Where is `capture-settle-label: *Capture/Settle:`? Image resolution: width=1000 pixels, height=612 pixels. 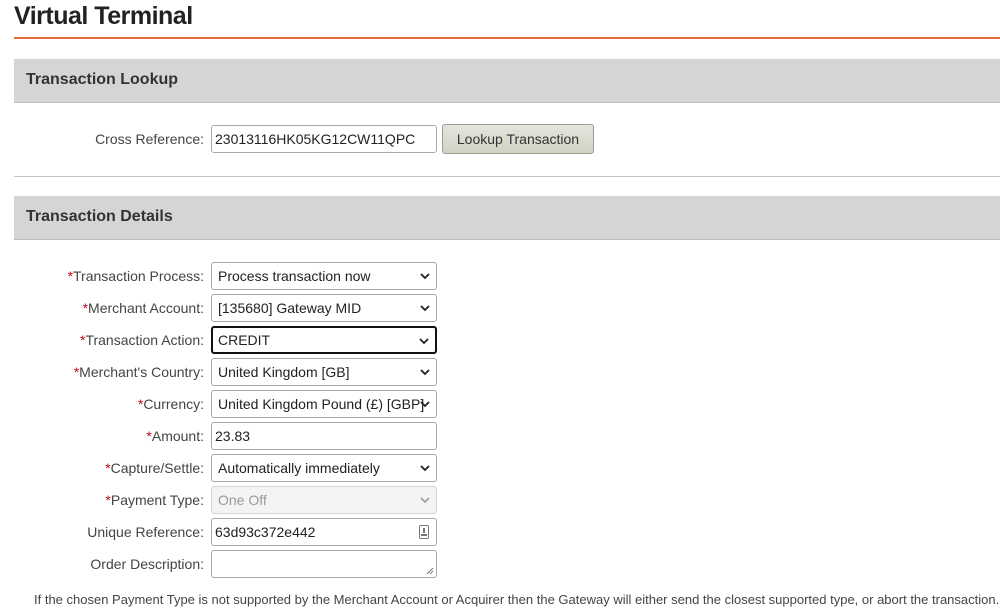 capture-settle-label: *Capture/Settle: is located at coordinates (154, 468).